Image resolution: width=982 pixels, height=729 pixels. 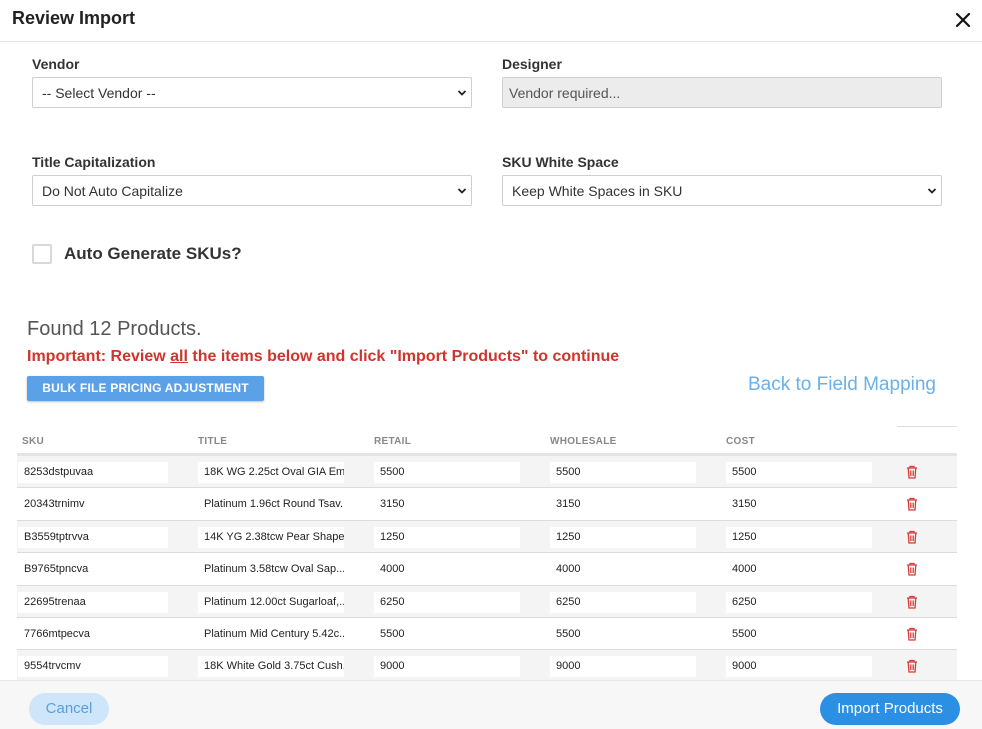 What do you see at coordinates (93, 634) in the screenshot?
I see `sku-input: 7766mtpecva` at bounding box center [93, 634].